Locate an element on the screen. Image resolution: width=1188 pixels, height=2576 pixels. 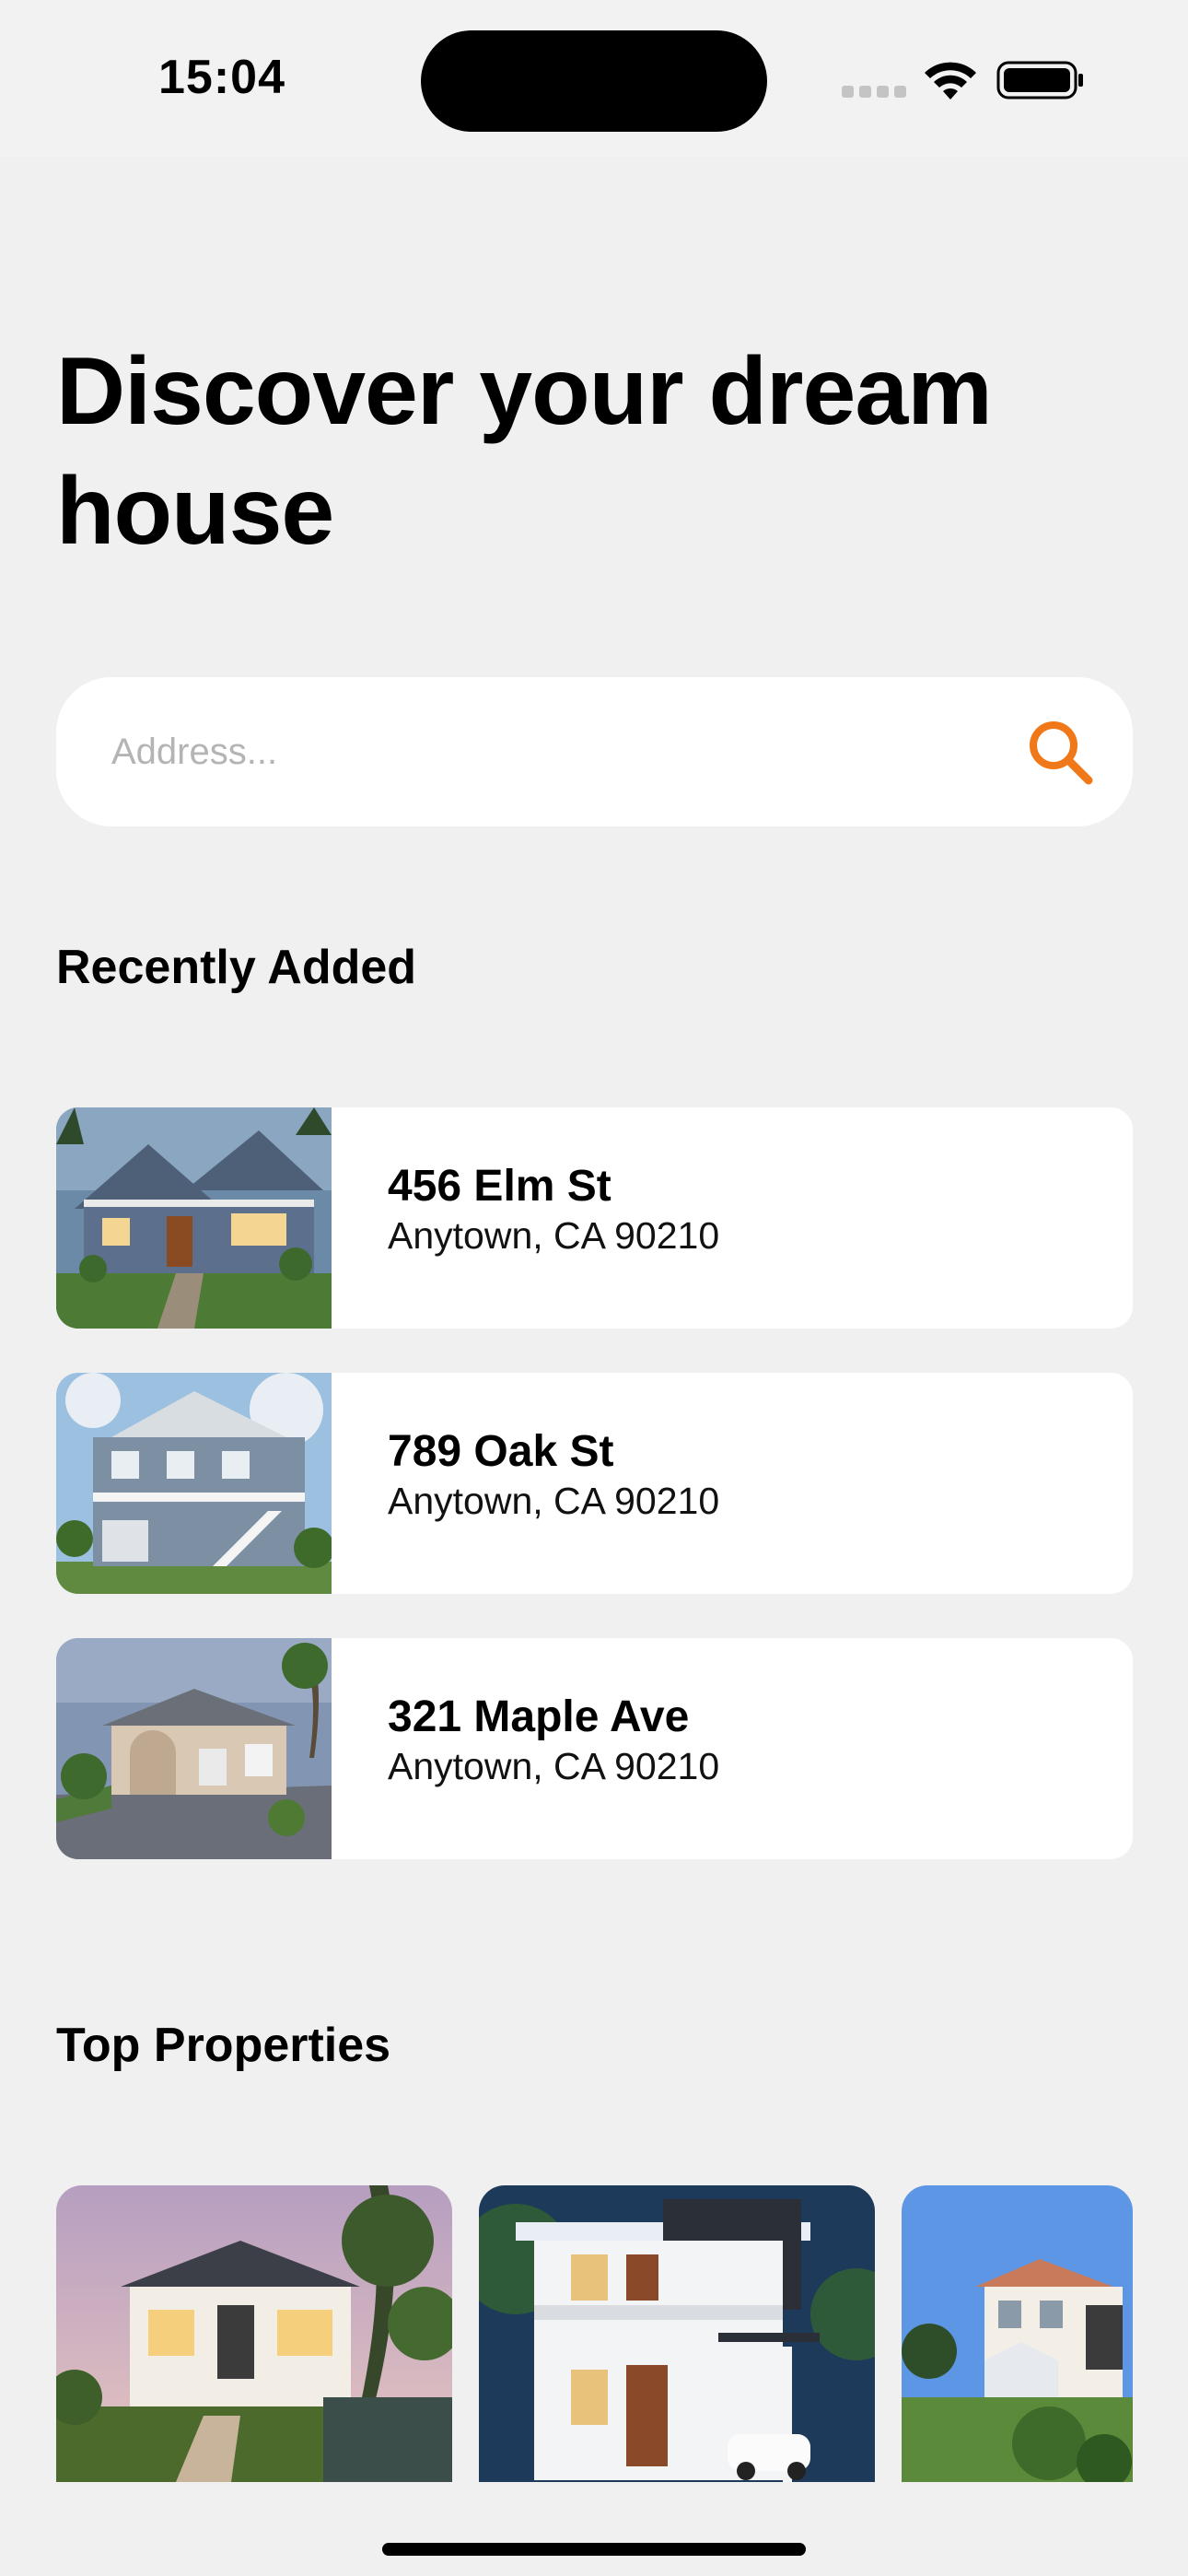
property-card: 789 Oak St Anytown, CA 90210 is located at coordinates (594, 1483).